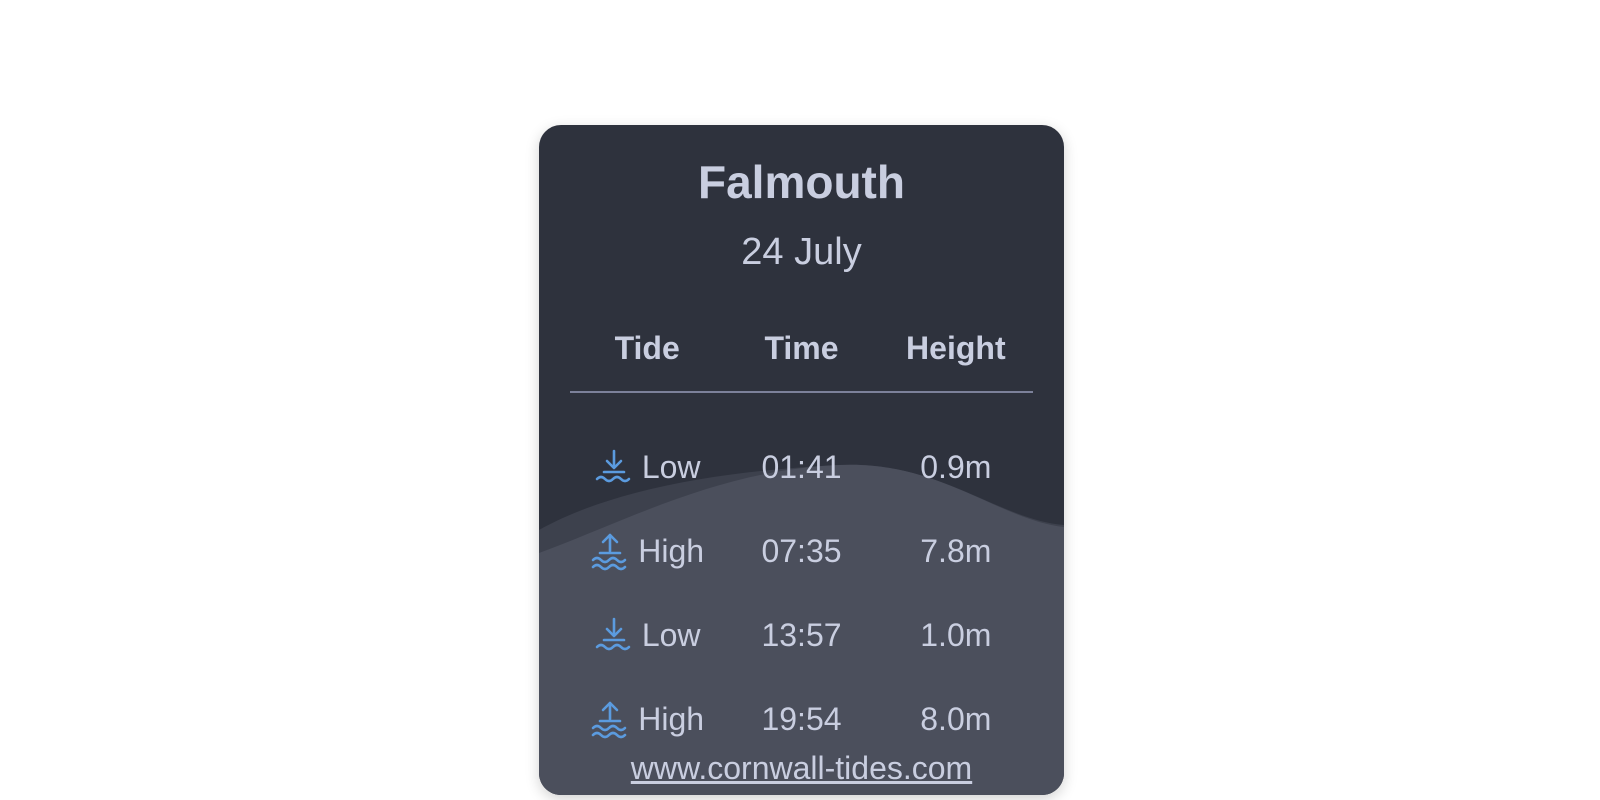  I want to click on table-row: Low 13:57 1.0m, so click(801, 635).